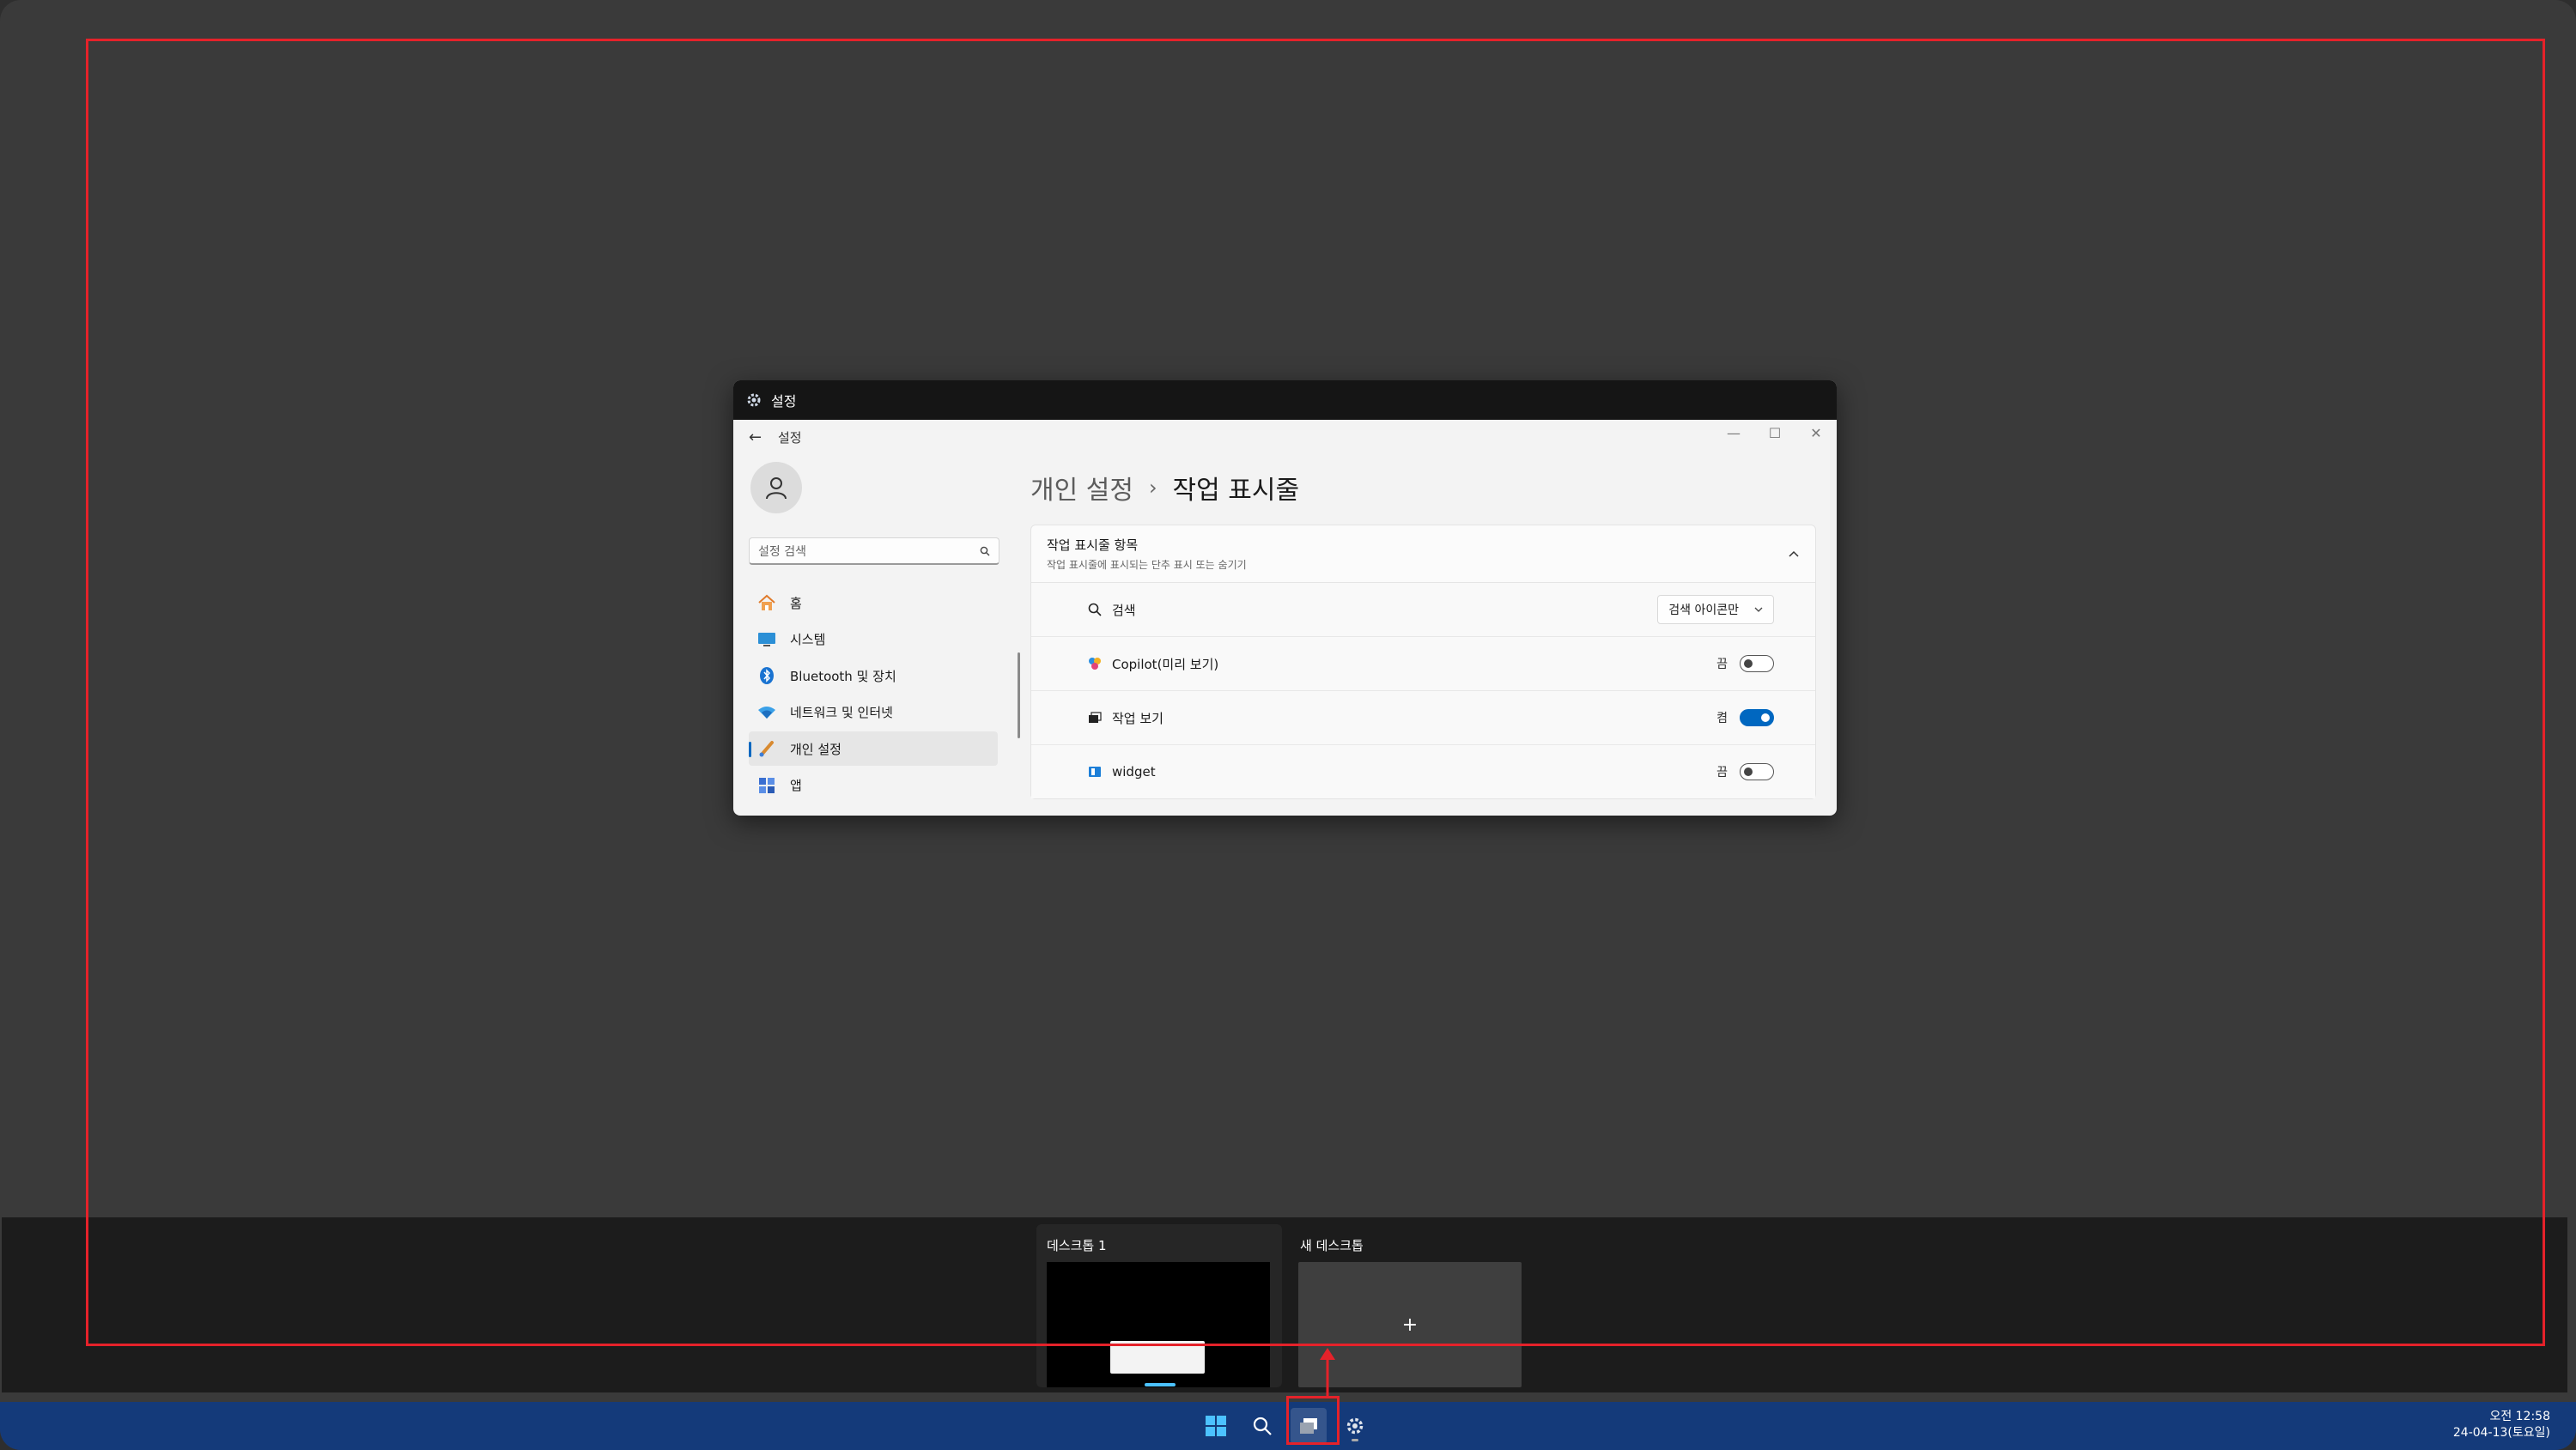  I want to click on taskbar: 오전 12:58 24-04-13(토요일), so click(1288, 1426).